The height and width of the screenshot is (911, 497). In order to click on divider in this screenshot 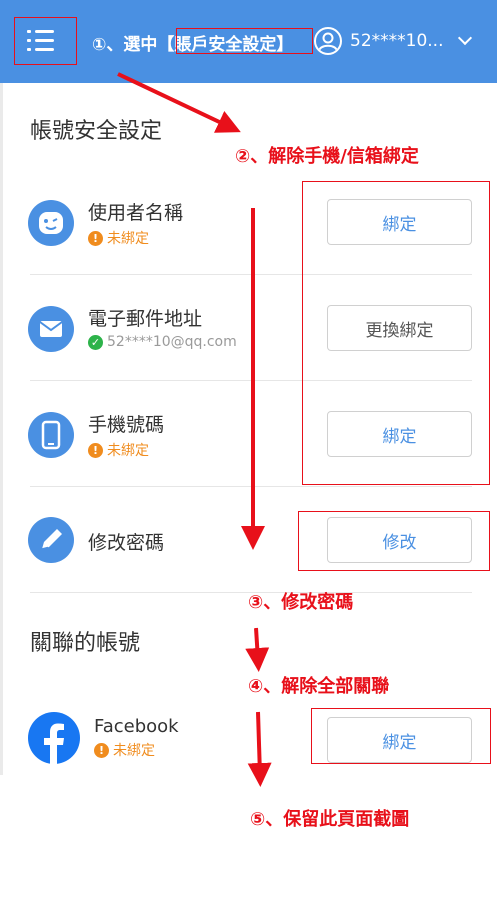, I will do `click(251, 486)`.